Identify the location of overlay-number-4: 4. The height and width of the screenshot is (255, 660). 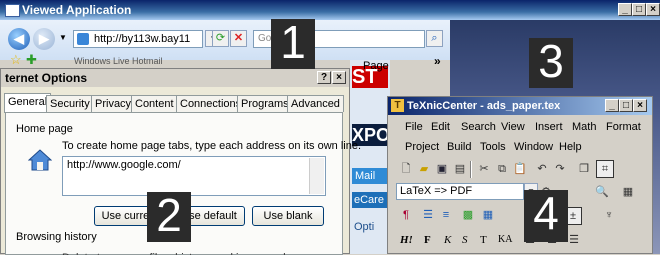
(546, 216).